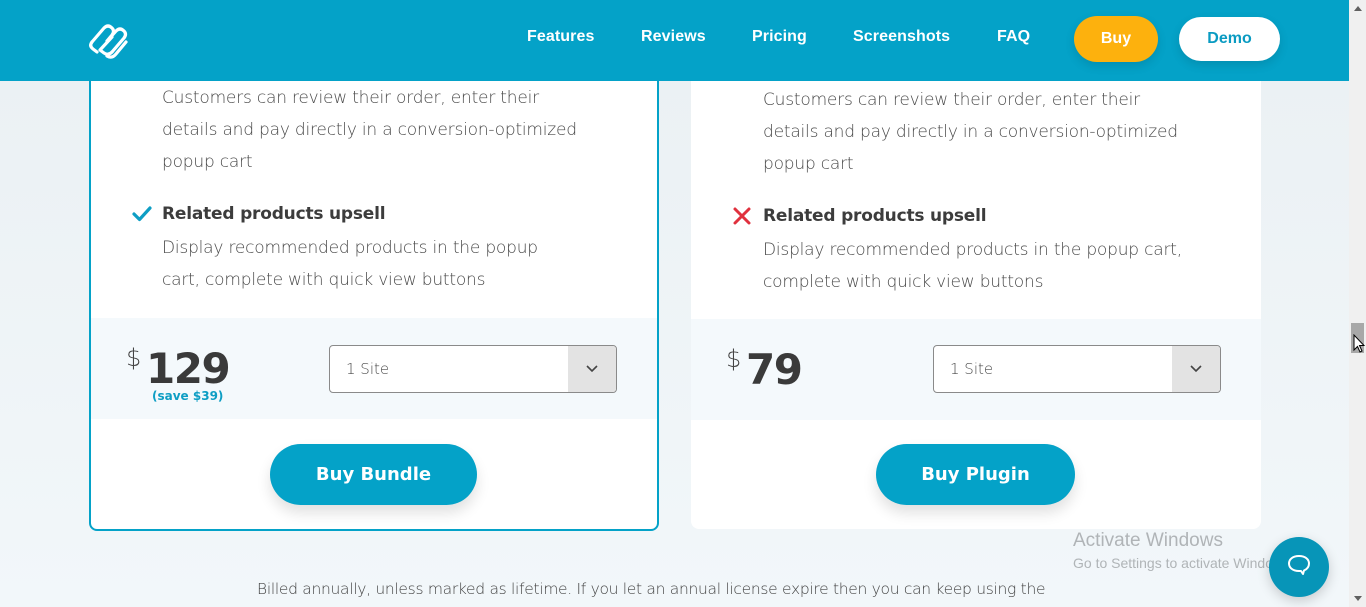  I want to click on buy-bundle-button: Buy Bundle, so click(373, 474).